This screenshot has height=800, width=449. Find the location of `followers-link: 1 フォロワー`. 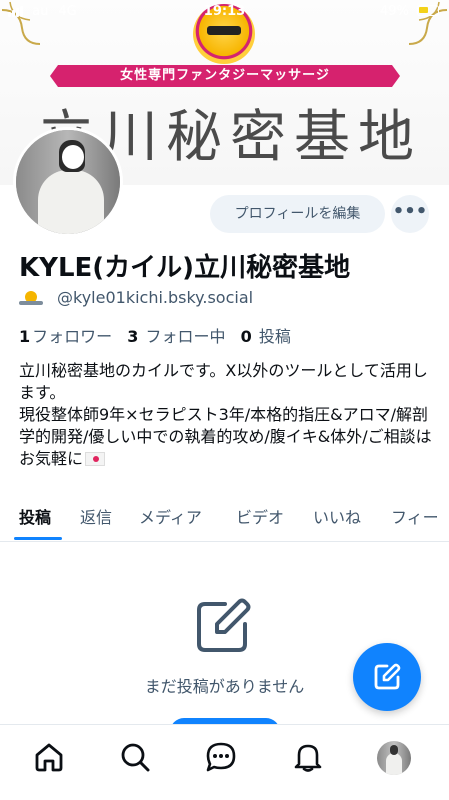

followers-link: 1 フォロワー is located at coordinates (65, 336).